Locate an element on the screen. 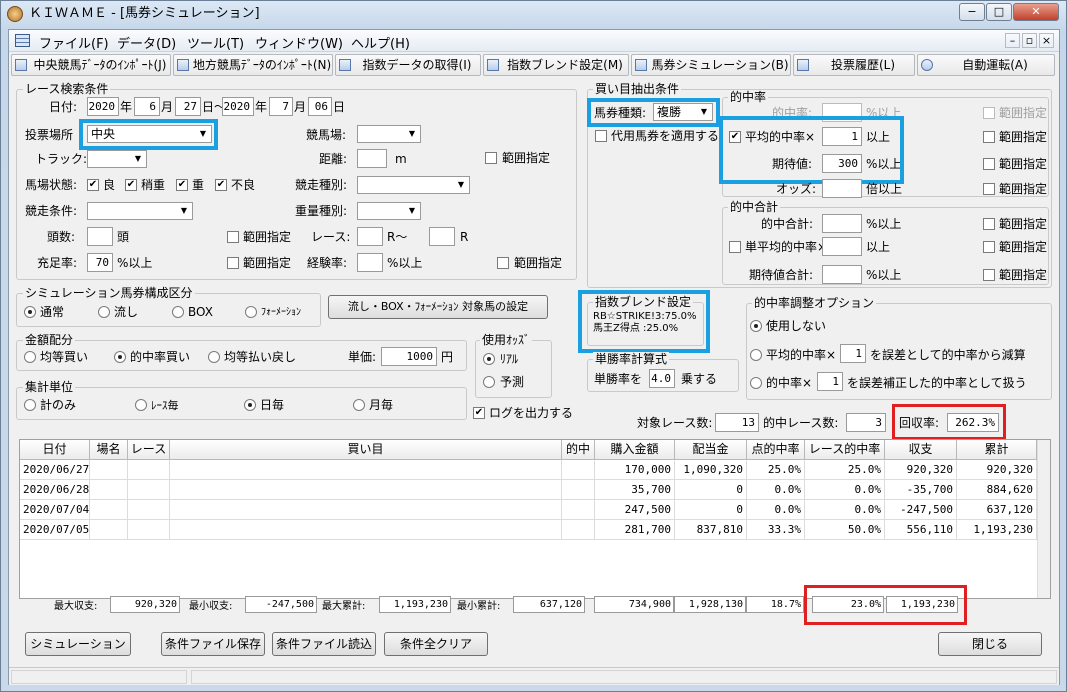  col-header-date: 日付 is located at coordinates (55, 450).